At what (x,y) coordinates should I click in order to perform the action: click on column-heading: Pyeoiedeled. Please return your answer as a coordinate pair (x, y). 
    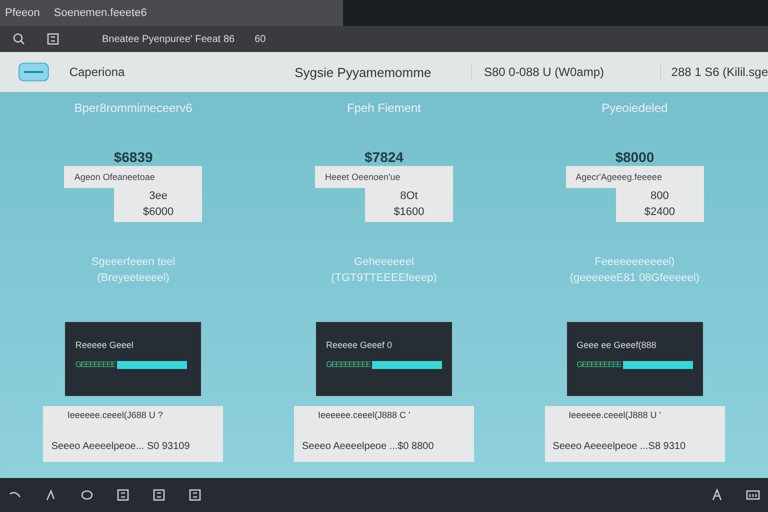
    Looking at the image, I should click on (635, 108).